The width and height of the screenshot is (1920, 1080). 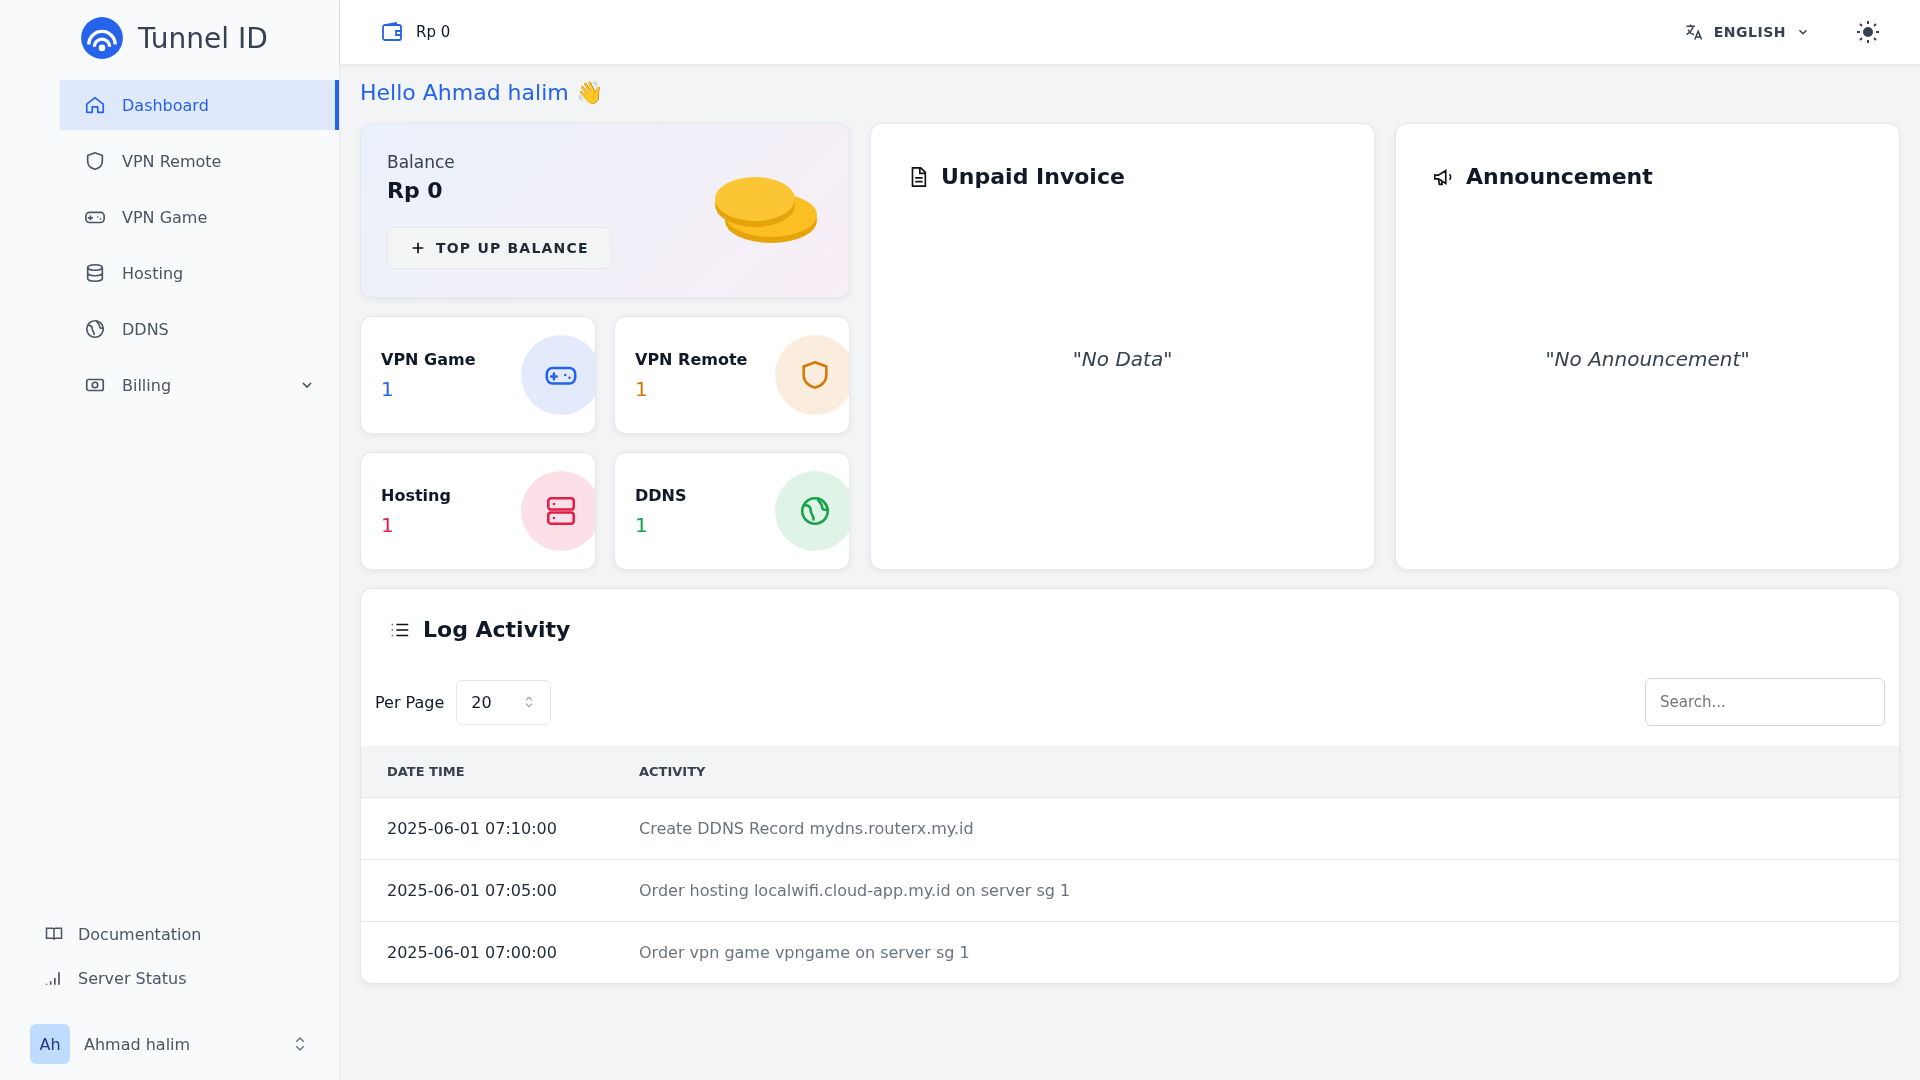 I want to click on empty-message: "No Data", so click(x=1122, y=359).